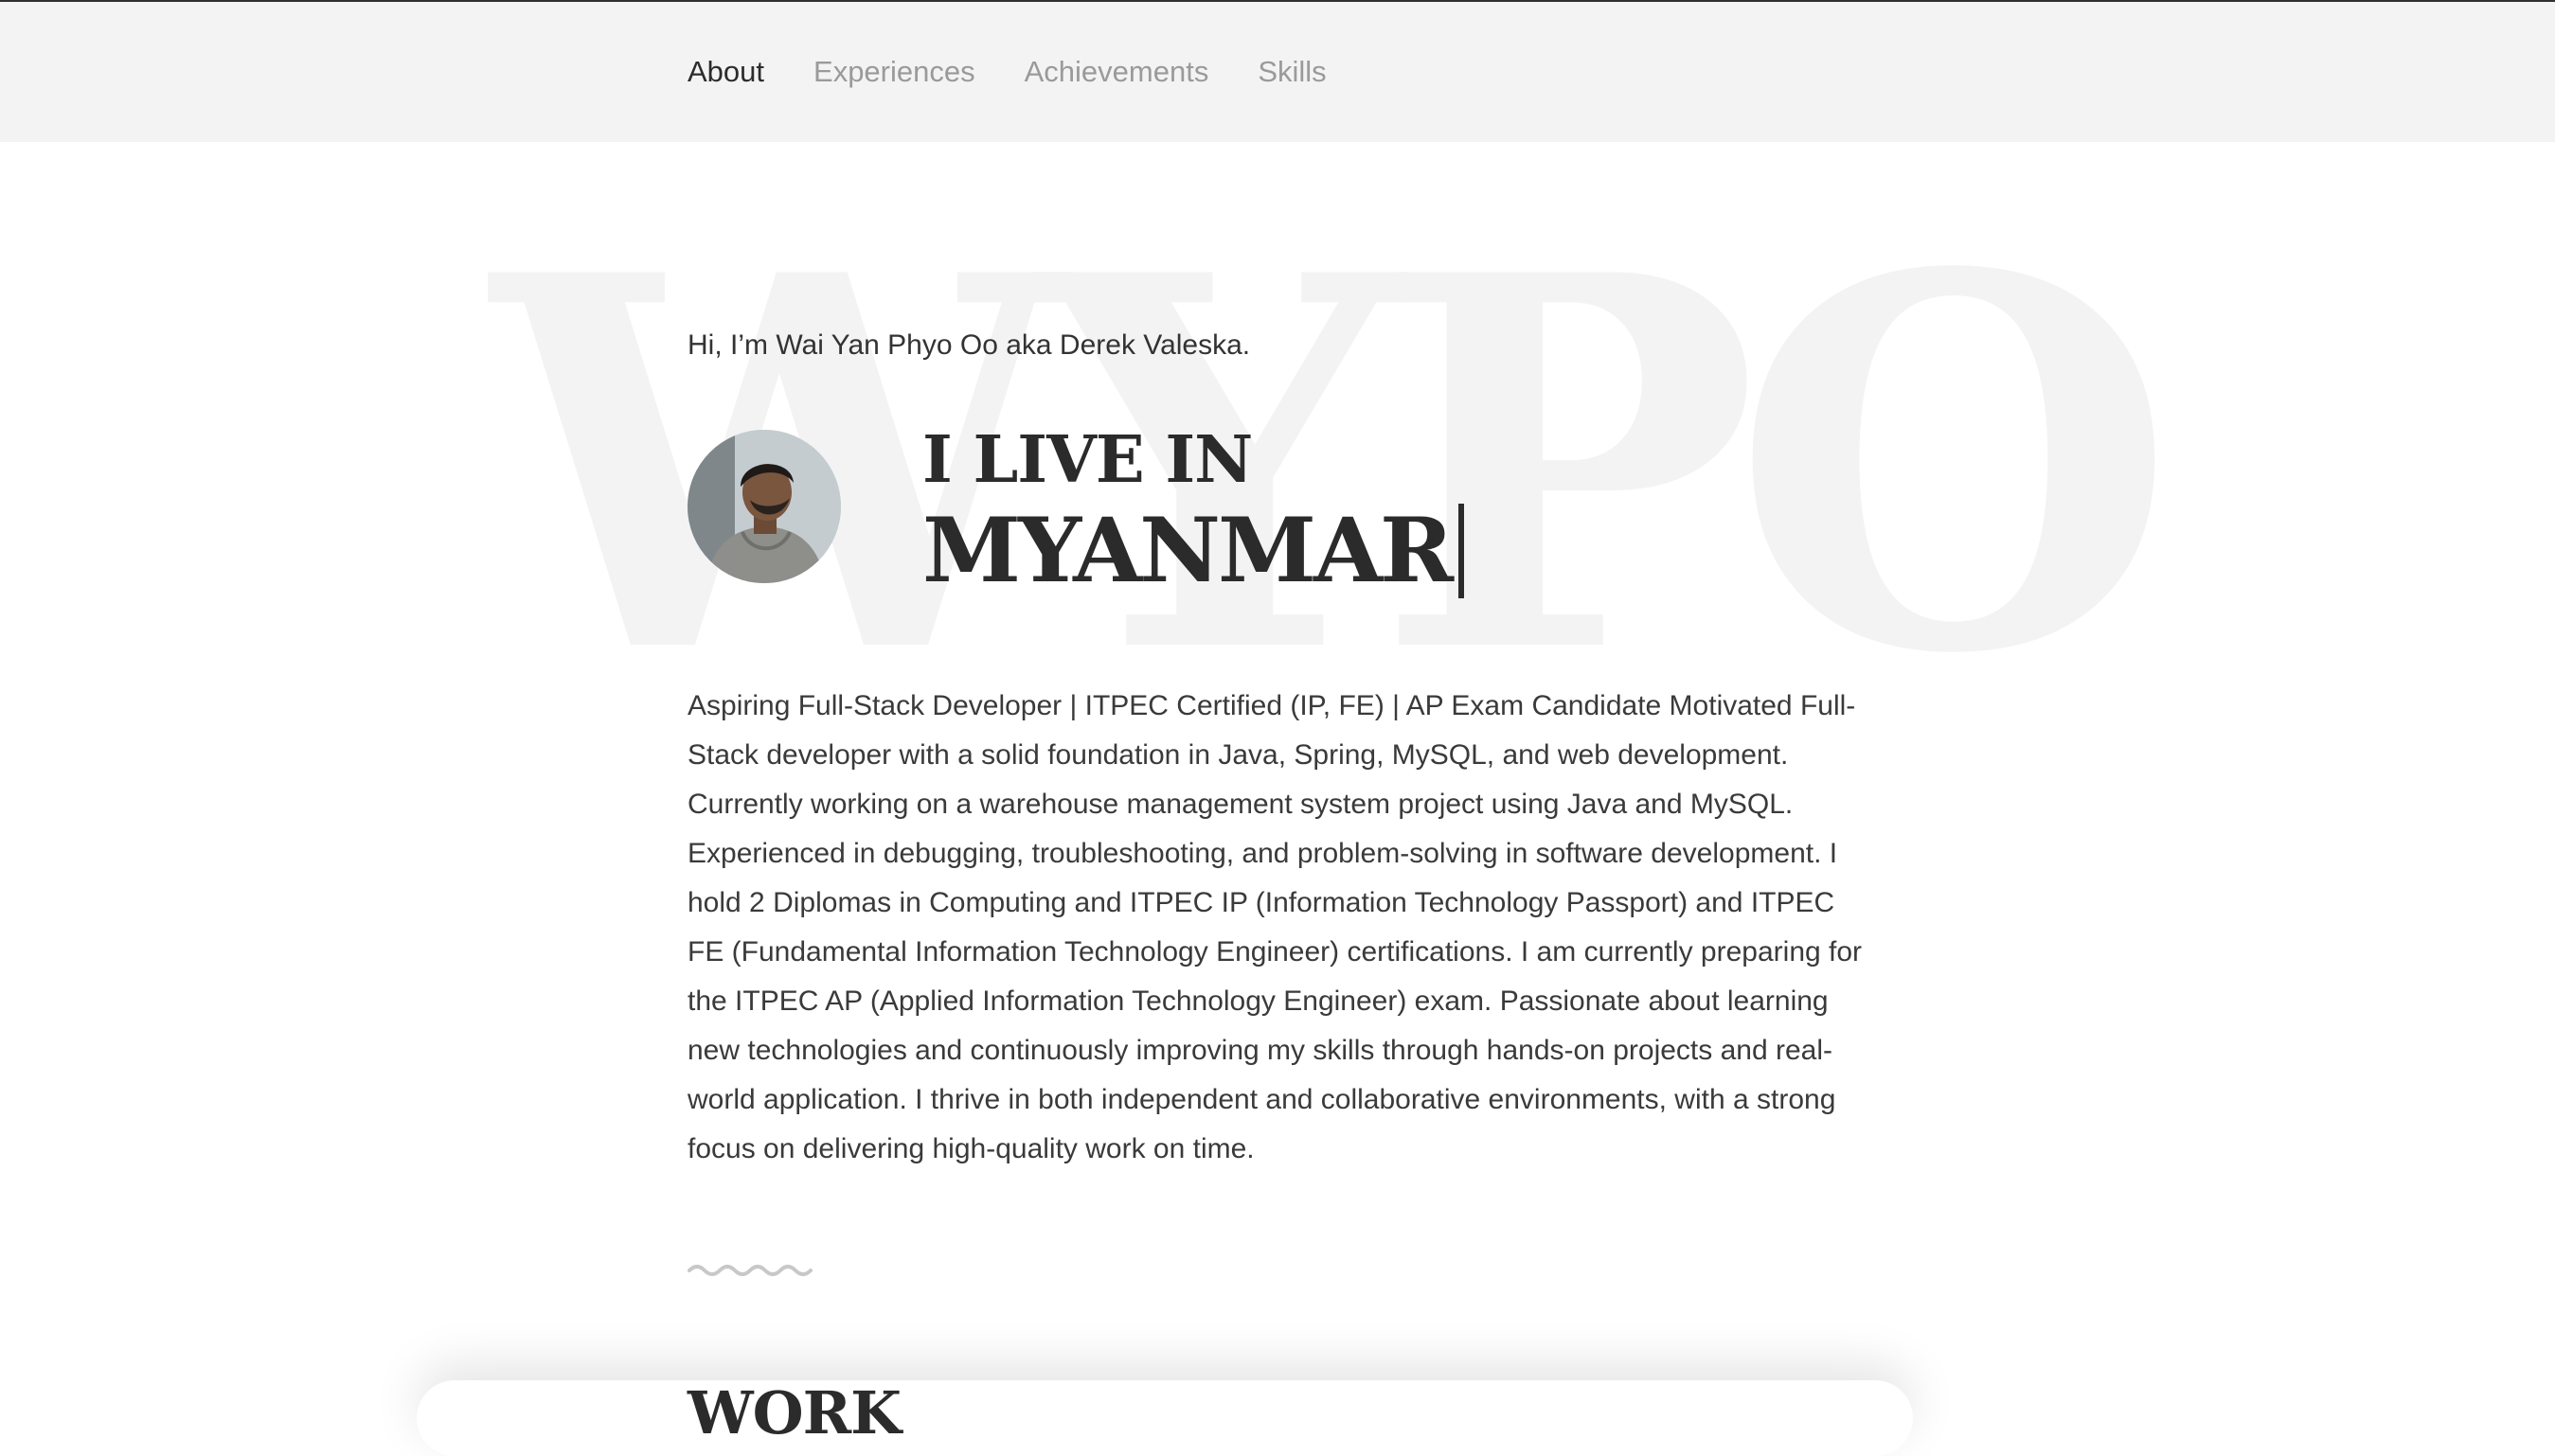 The height and width of the screenshot is (1456, 2555). I want to click on work-section-card, so click(1165, 1418).